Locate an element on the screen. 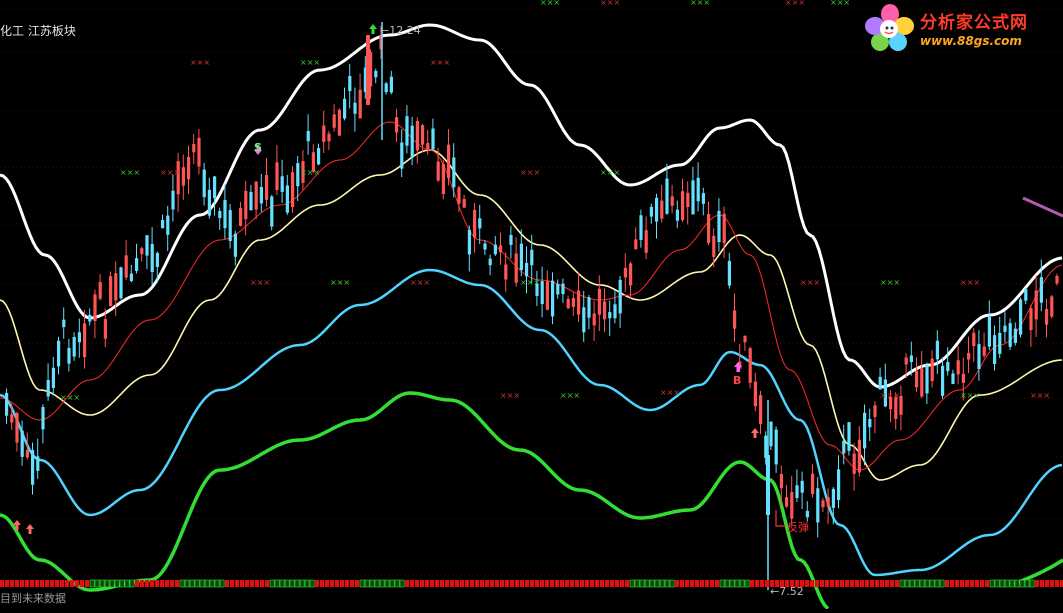 Image resolution: width=1063 pixels, height=613 pixels. x-mark-18: ××× is located at coordinates (890, 395).